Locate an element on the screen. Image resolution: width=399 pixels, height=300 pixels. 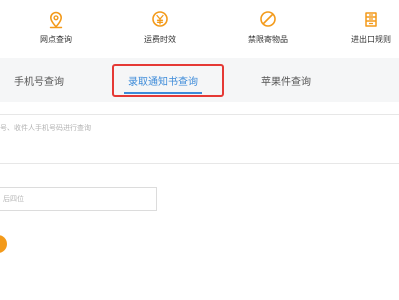
nav-prohibited-items-label: 禁限寄物品 is located at coordinates (268, 39).